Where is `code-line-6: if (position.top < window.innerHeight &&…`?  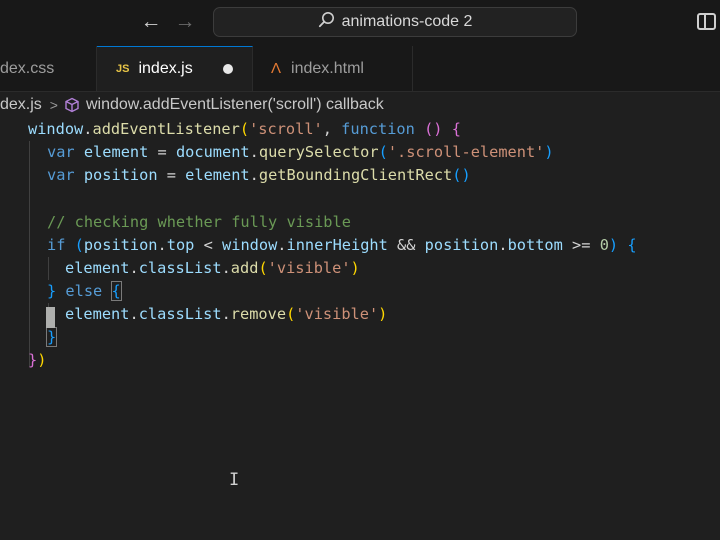 code-line-6: if (position.top < window.innerHeight &&… is located at coordinates (342, 245).